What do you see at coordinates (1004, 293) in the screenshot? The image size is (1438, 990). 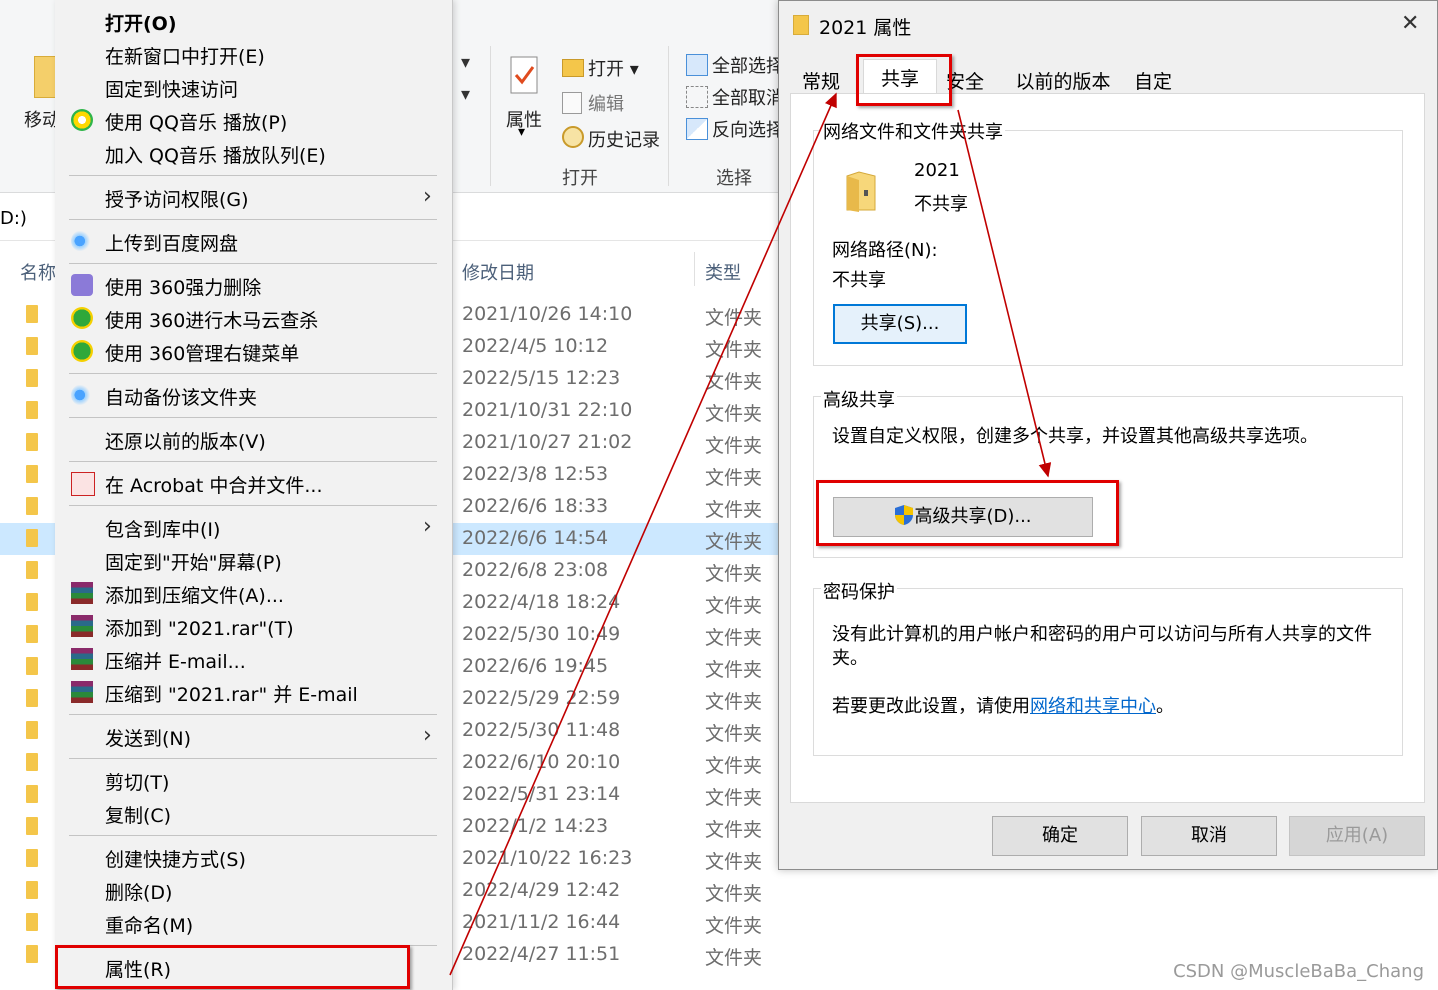 I see `arrow-tab-to-advanced` at bounding box center [1004, 293].